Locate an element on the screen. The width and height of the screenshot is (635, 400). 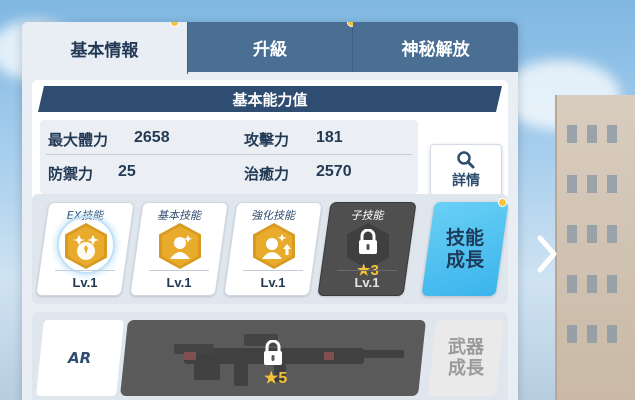
max-hp-value: 2658 is located at coordinates (152, 137).